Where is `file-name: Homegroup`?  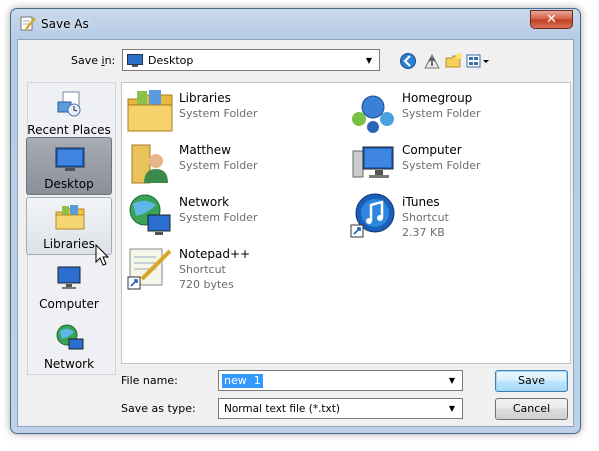
file-name: Homegroup is located at coordinates (437, 98).